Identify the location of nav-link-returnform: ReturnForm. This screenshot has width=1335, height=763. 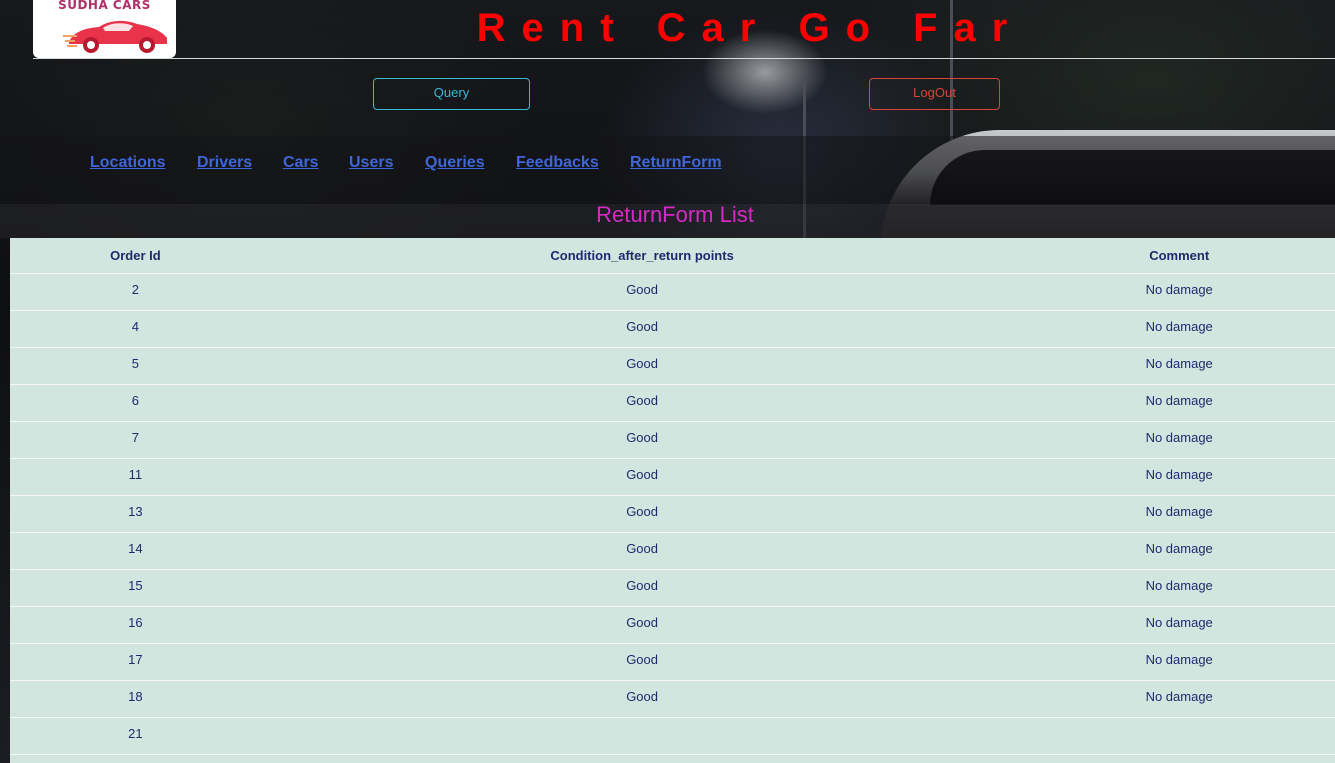
(676, 163).